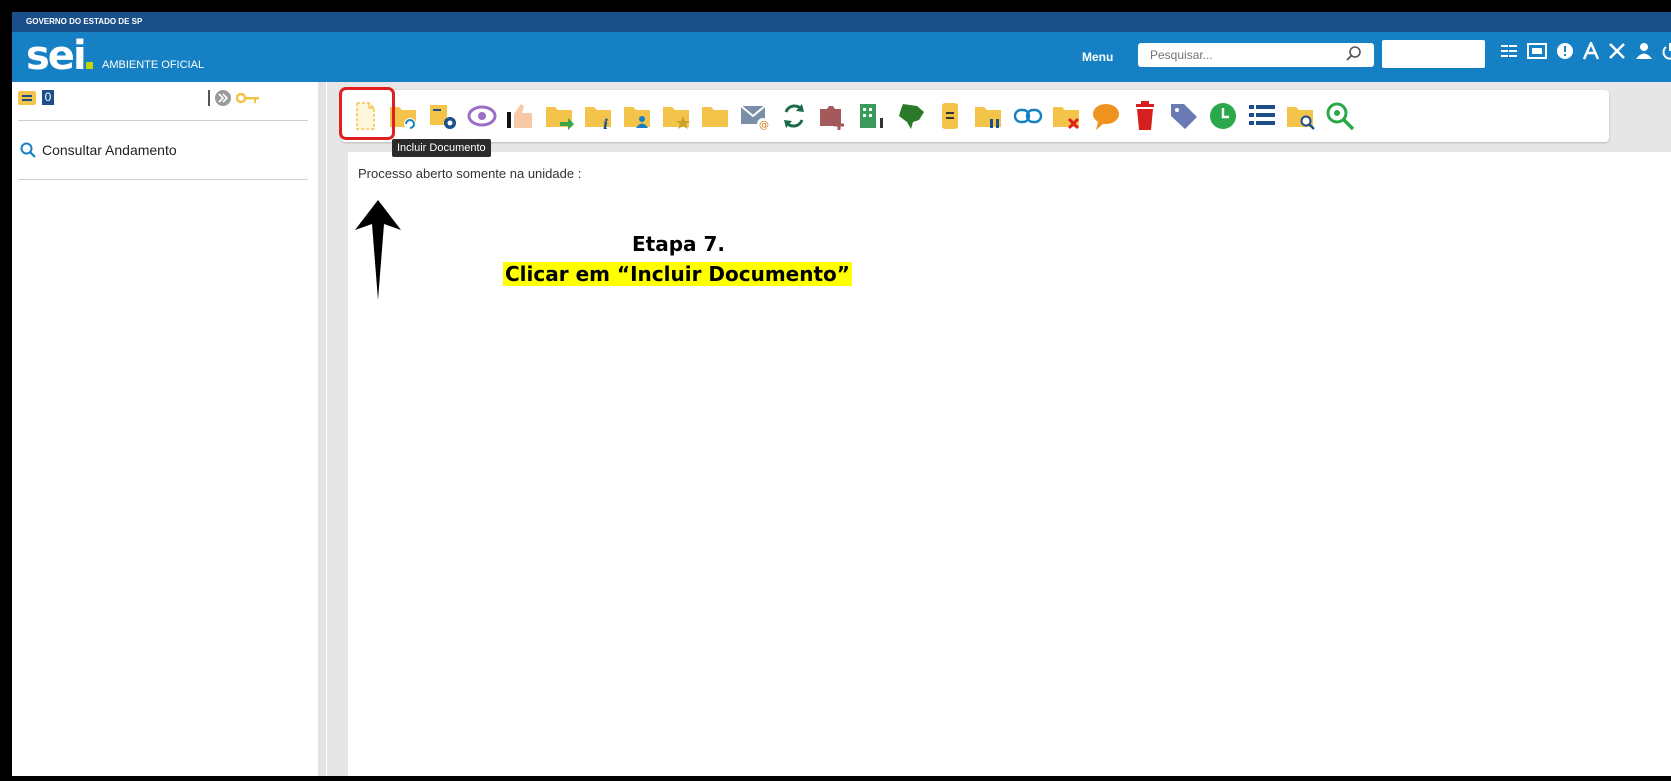 This screenshot has height=781, width=1671. I want to click on lista-icon, so click(1262, 116).